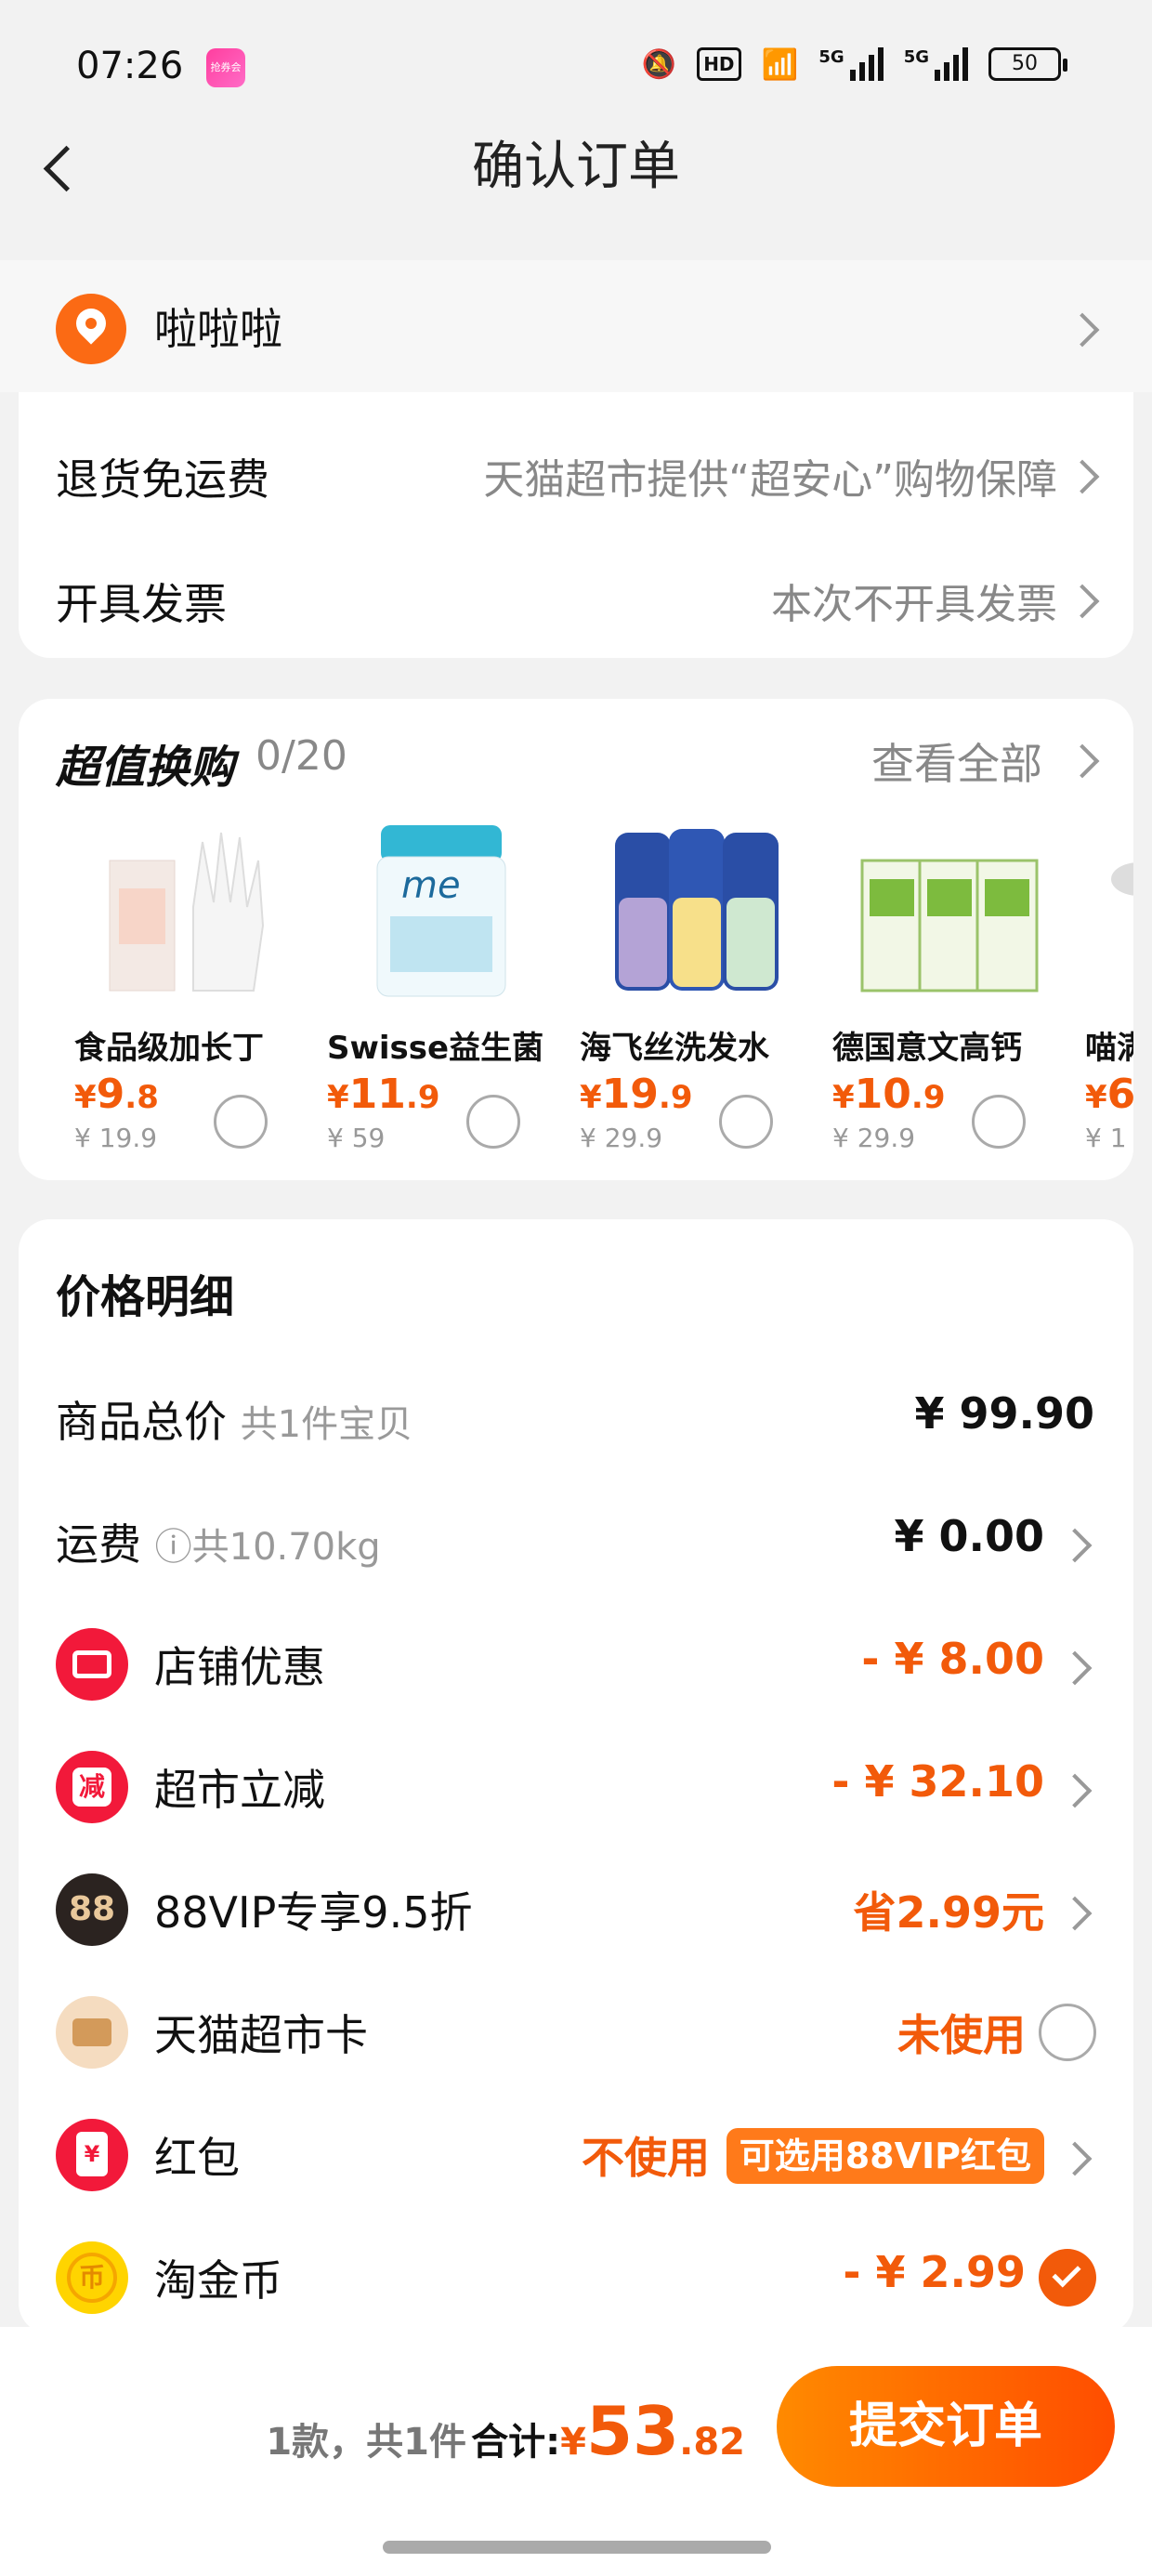  I want to click on shop-discount-value: - ¥ 8.00, so click(952, 1659).